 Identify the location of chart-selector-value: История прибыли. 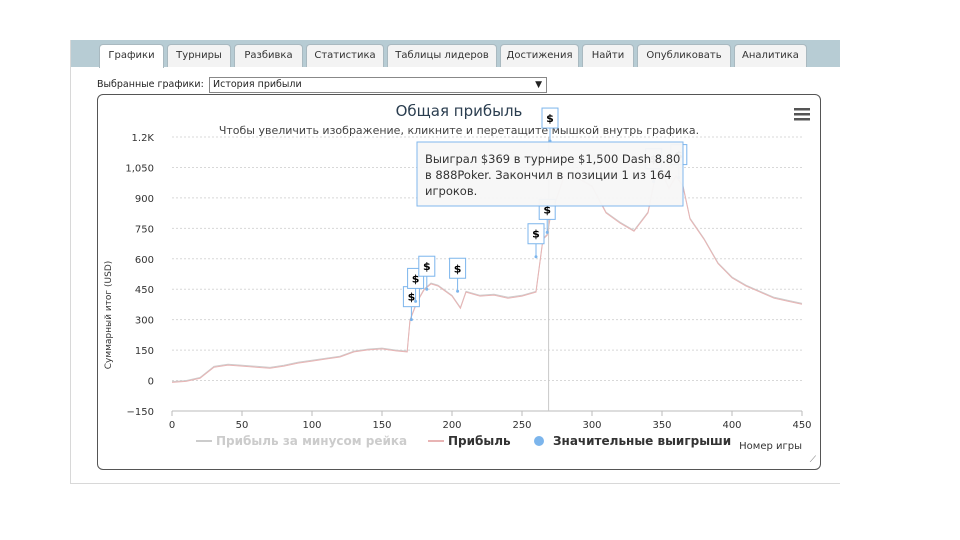
(257, 84).